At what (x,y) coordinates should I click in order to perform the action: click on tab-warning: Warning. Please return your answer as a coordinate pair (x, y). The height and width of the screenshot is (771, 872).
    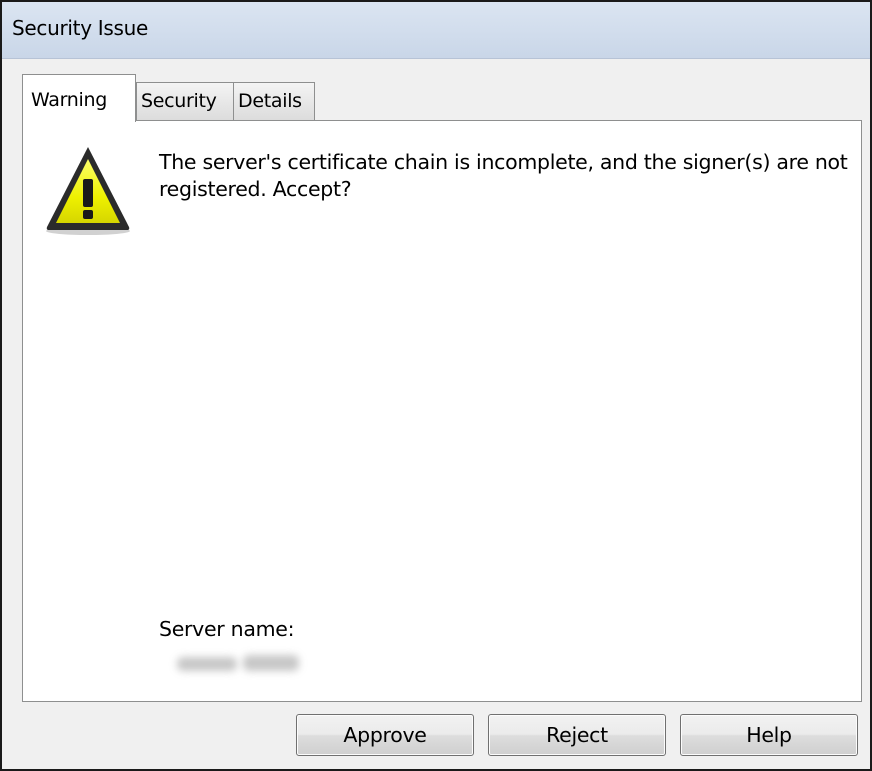
    Looking at the image, I should click on (79, 98).